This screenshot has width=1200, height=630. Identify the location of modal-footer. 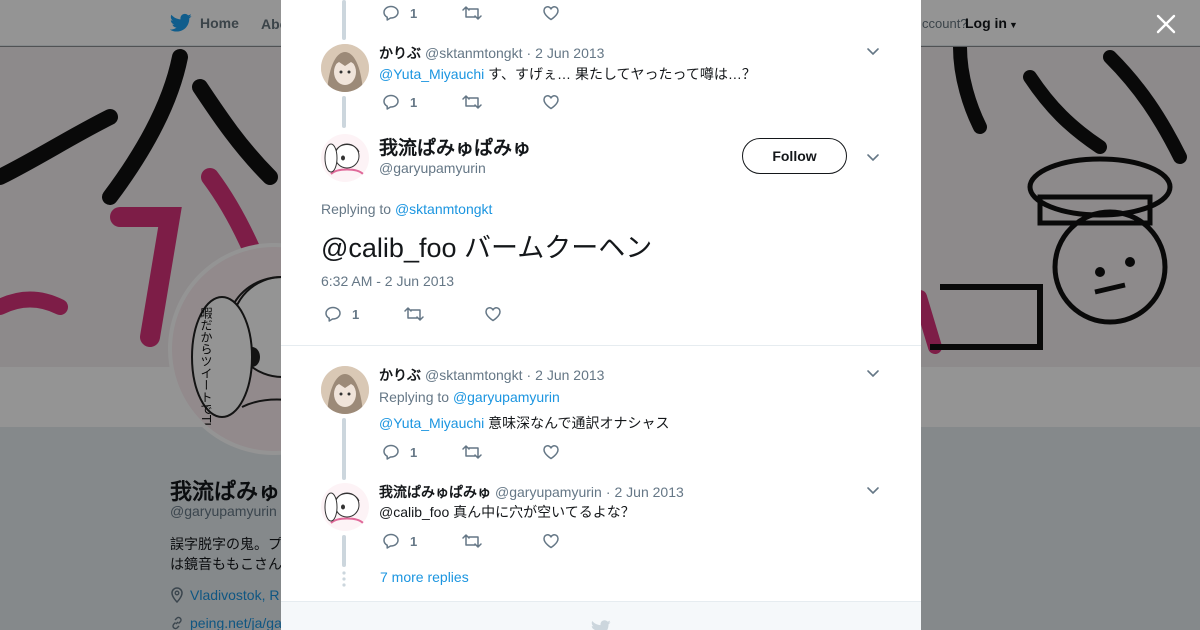
(601, 615).